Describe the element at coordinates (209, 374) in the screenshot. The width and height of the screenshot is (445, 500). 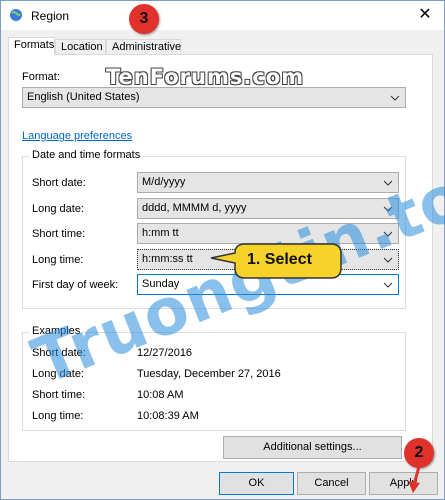
I see `example-long-date-value: Tuesday, December 27, 2016` at that location.